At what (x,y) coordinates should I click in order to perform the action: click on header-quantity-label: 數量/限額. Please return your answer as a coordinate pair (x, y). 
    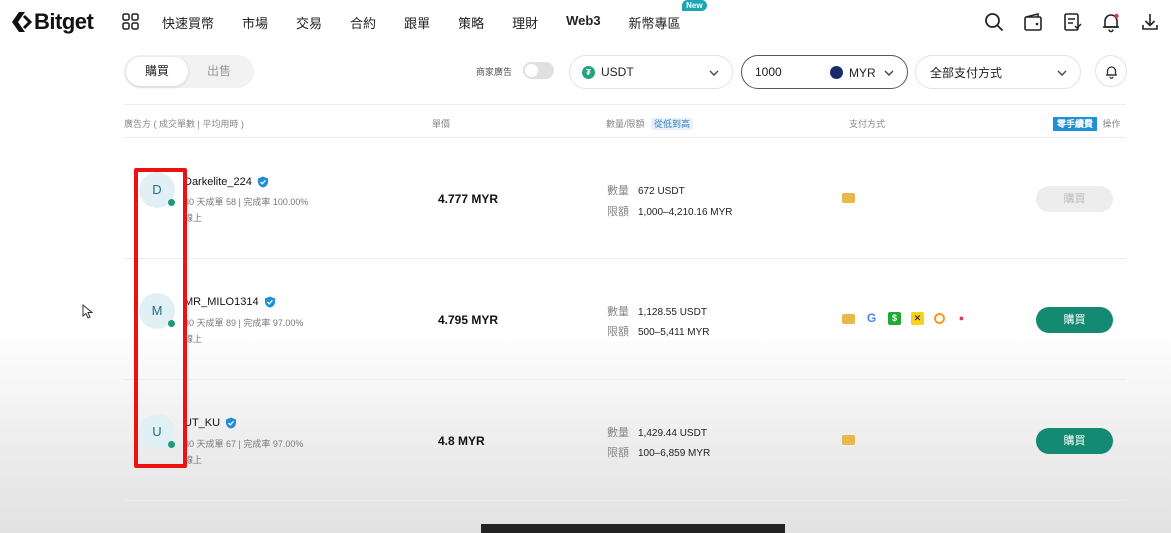
    Looking at the image, I should click on (625, 124).